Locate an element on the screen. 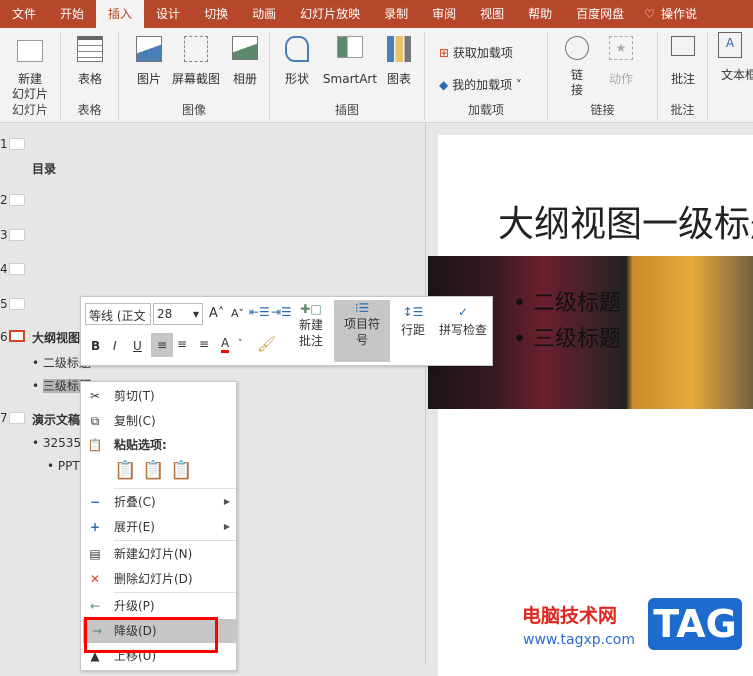 Image resolution: width=753 pixels, height=676 pixels. outline-slide-7-title: 演示文稿 is located at coordinates (56, 419).